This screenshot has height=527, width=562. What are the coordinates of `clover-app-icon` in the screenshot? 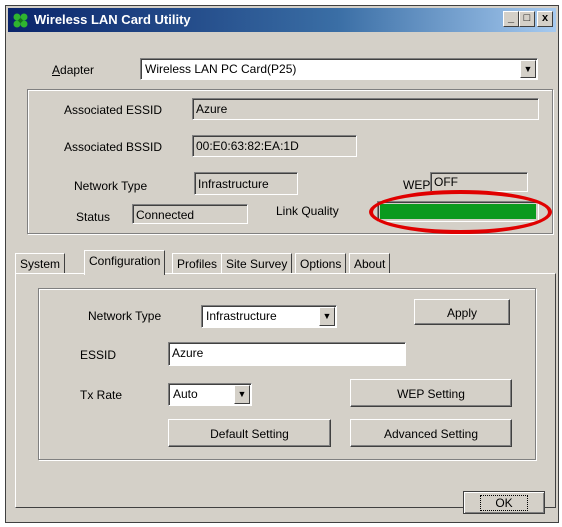 It's located at (20, 20).